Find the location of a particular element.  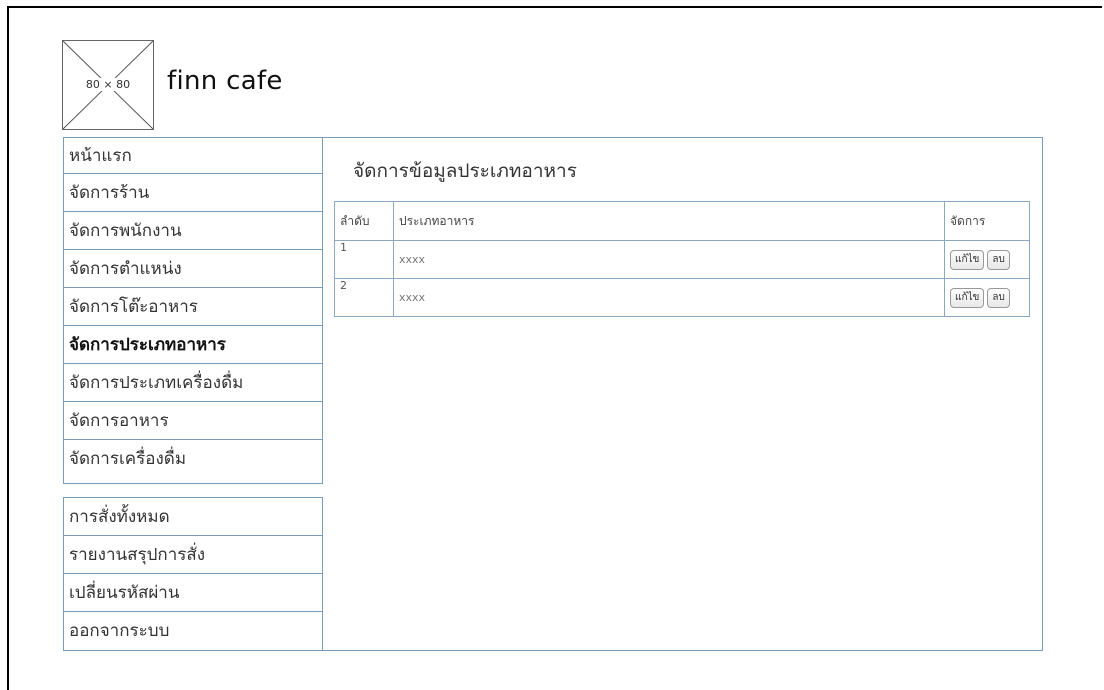

sidebar-item-change-password: เปลี่ยนรหัสผ่าน is located at coordinates (193, 593).